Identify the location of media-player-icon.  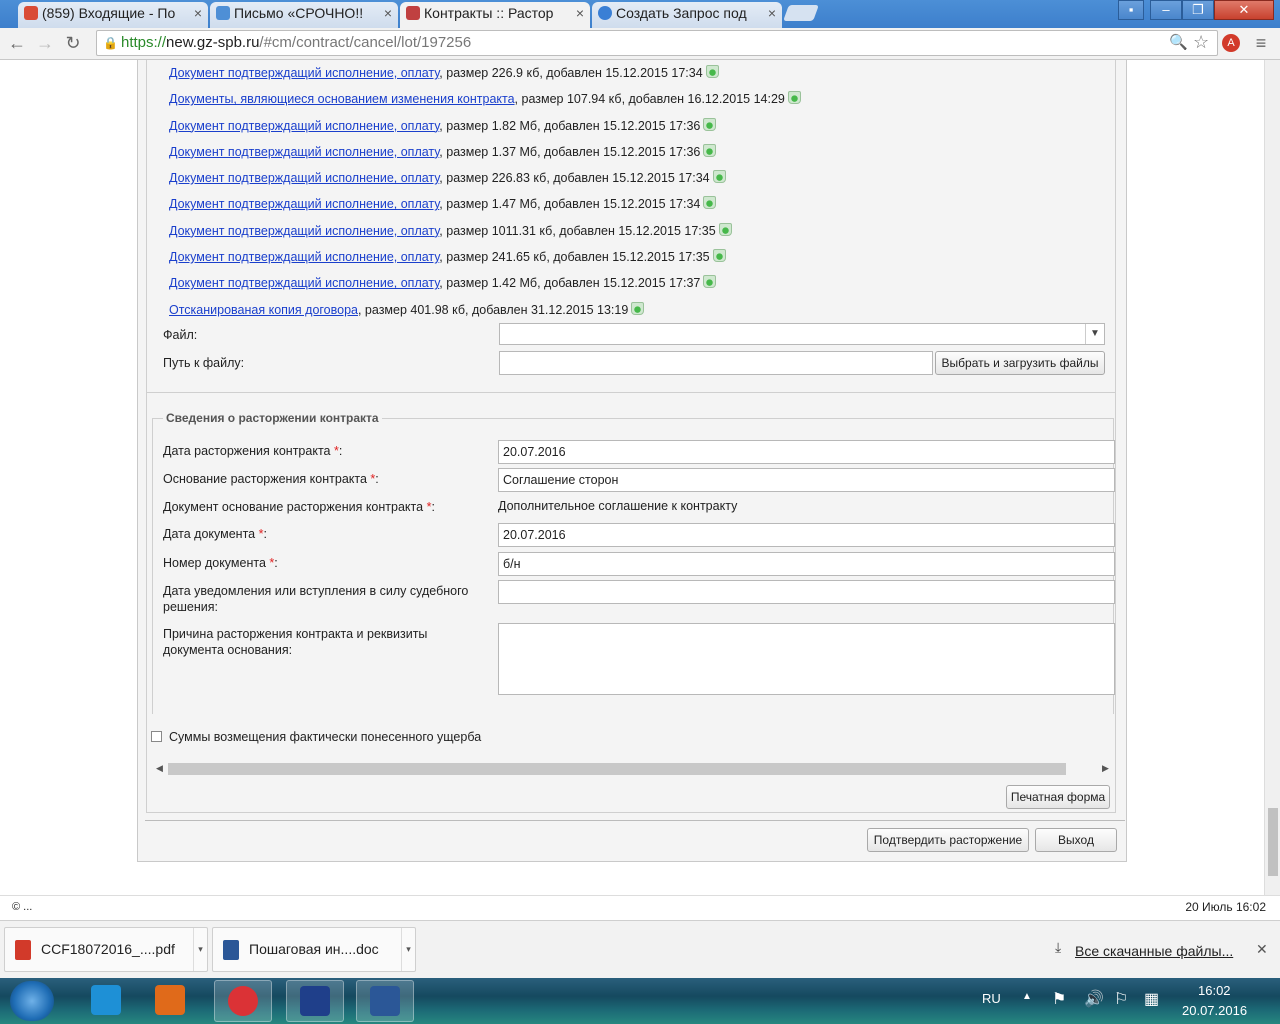
(171, 1001).